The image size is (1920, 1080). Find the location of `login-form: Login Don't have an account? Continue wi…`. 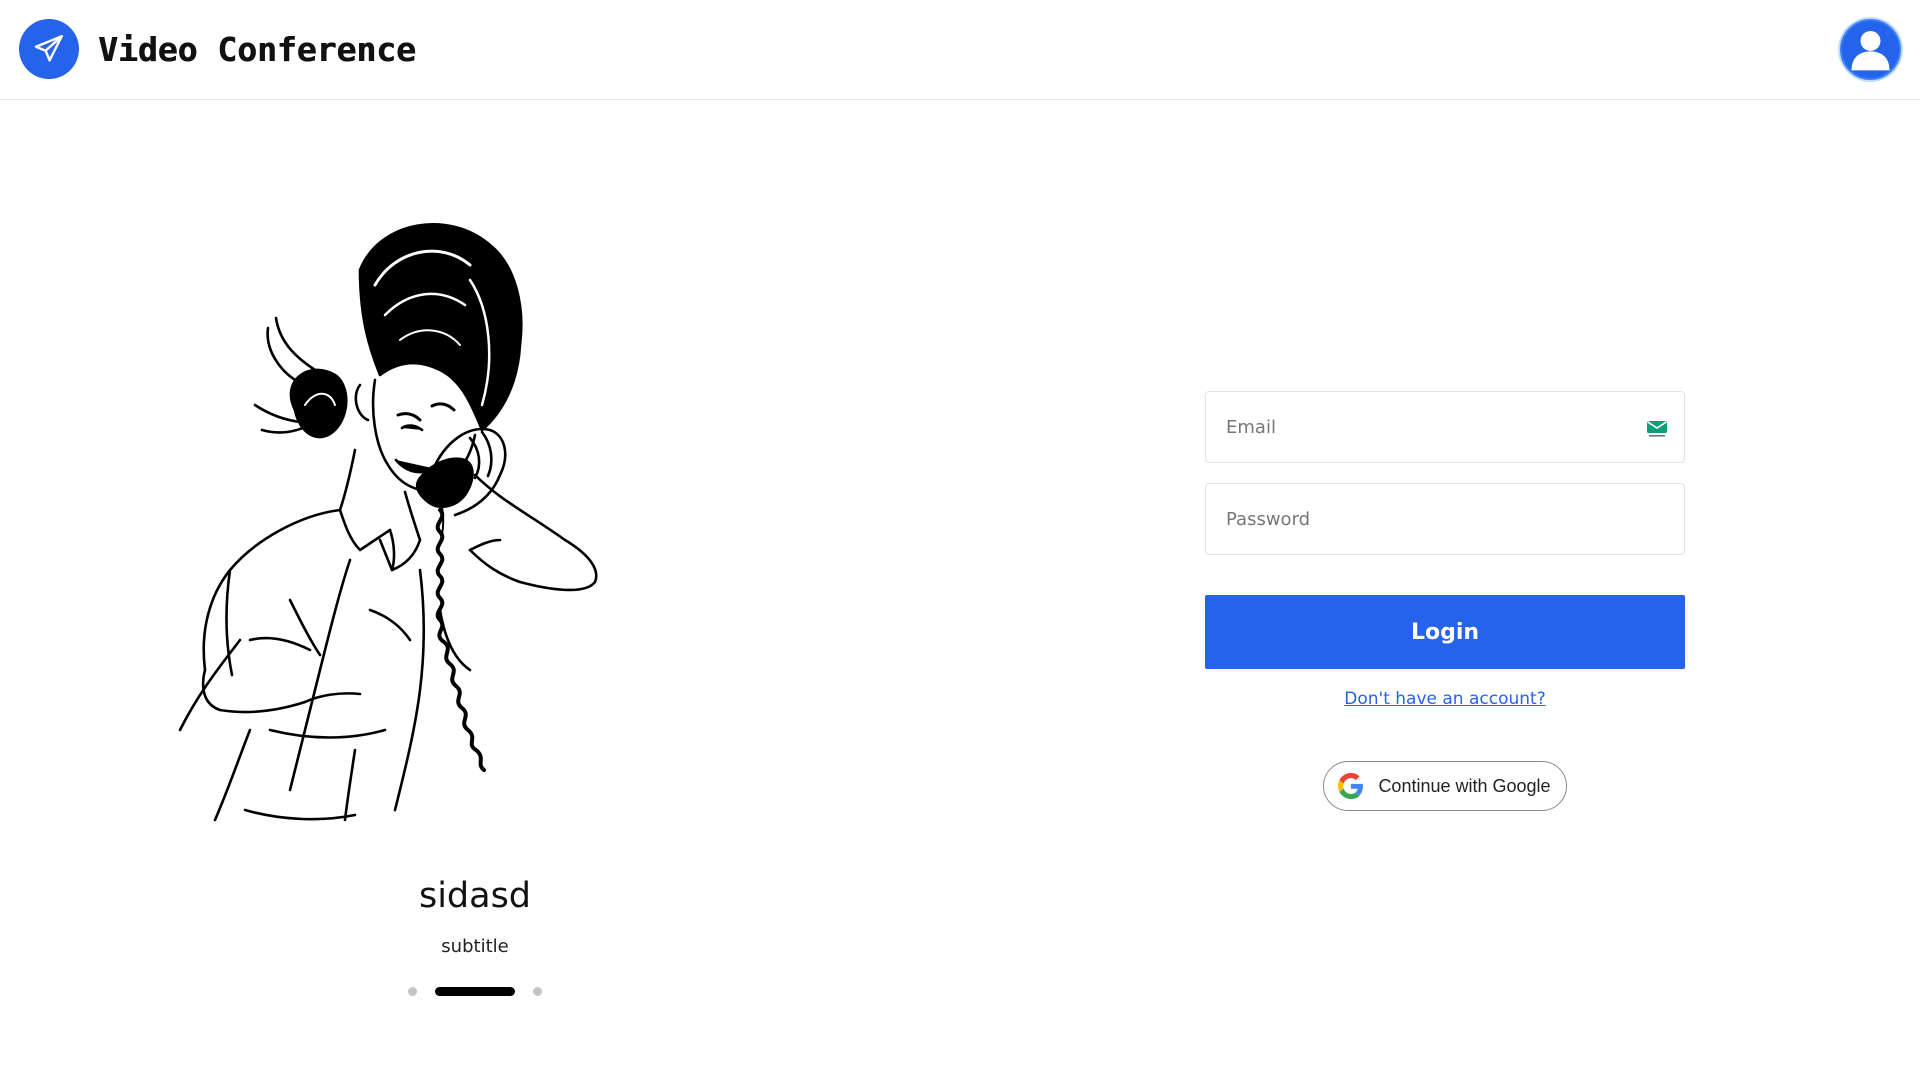

login-form: Login Don't have an account? Continue wi… is located at coordinates (1445, 601).